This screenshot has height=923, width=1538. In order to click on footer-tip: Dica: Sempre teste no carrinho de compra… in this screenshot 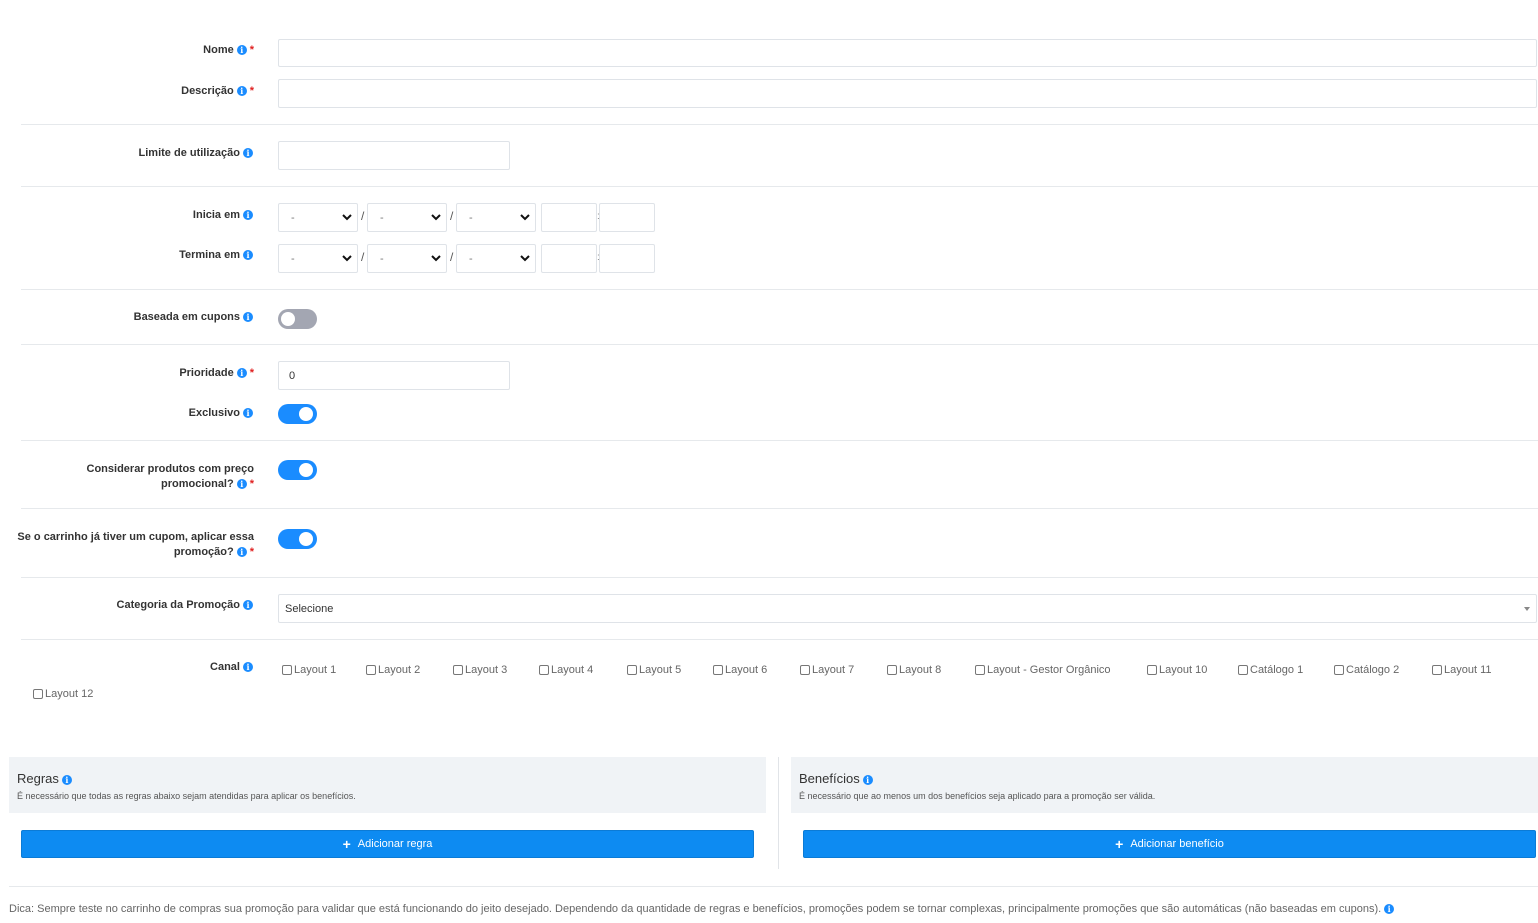, I will do `click(702, 909)`.